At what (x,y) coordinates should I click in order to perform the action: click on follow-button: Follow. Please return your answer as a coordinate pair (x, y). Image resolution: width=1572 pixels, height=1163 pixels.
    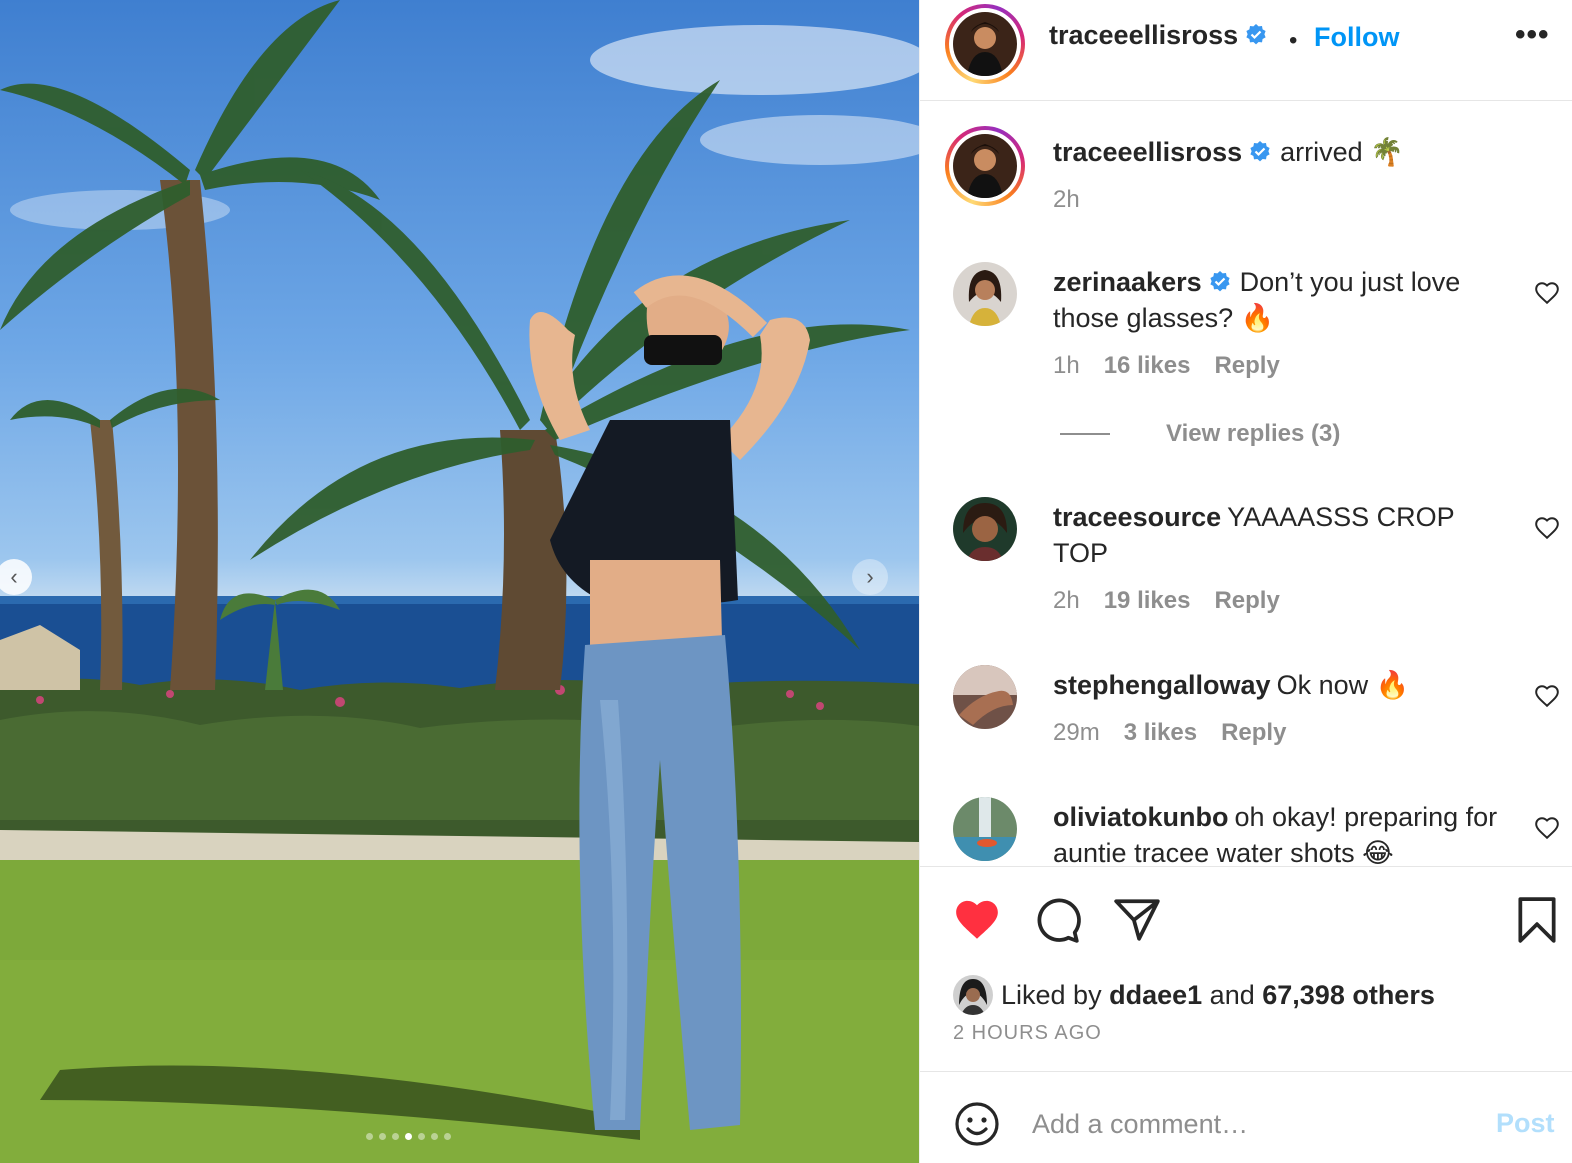
    Looking at the image, I should click on (1356, 37).